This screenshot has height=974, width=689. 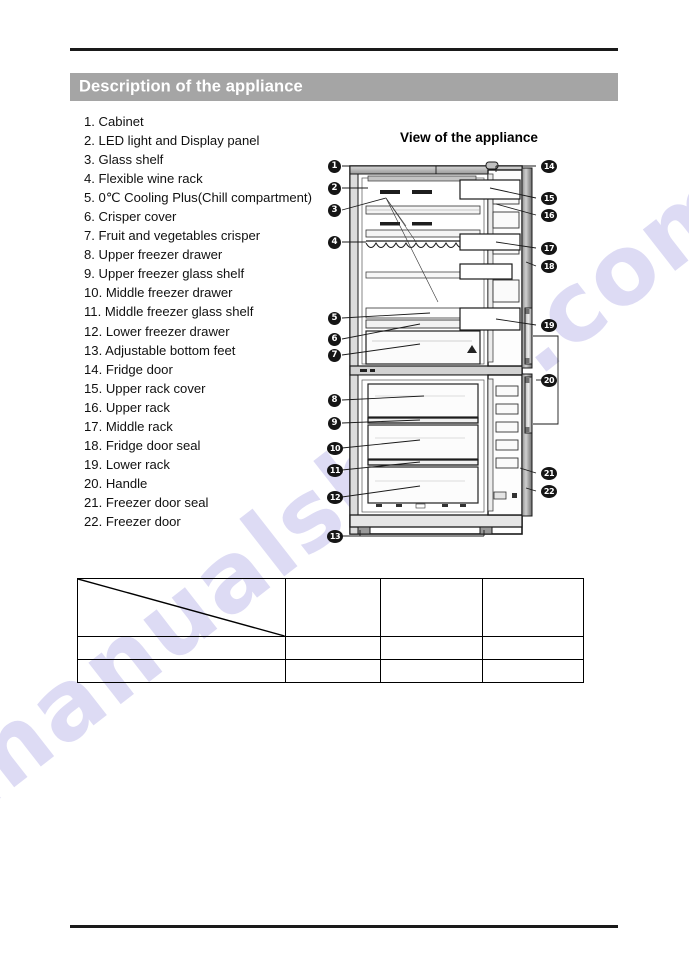 What do you see at coordinates (116, 483) in the screenshot?
I see `parts-list-item: 20. Handle` at bounding box center [116, 483].